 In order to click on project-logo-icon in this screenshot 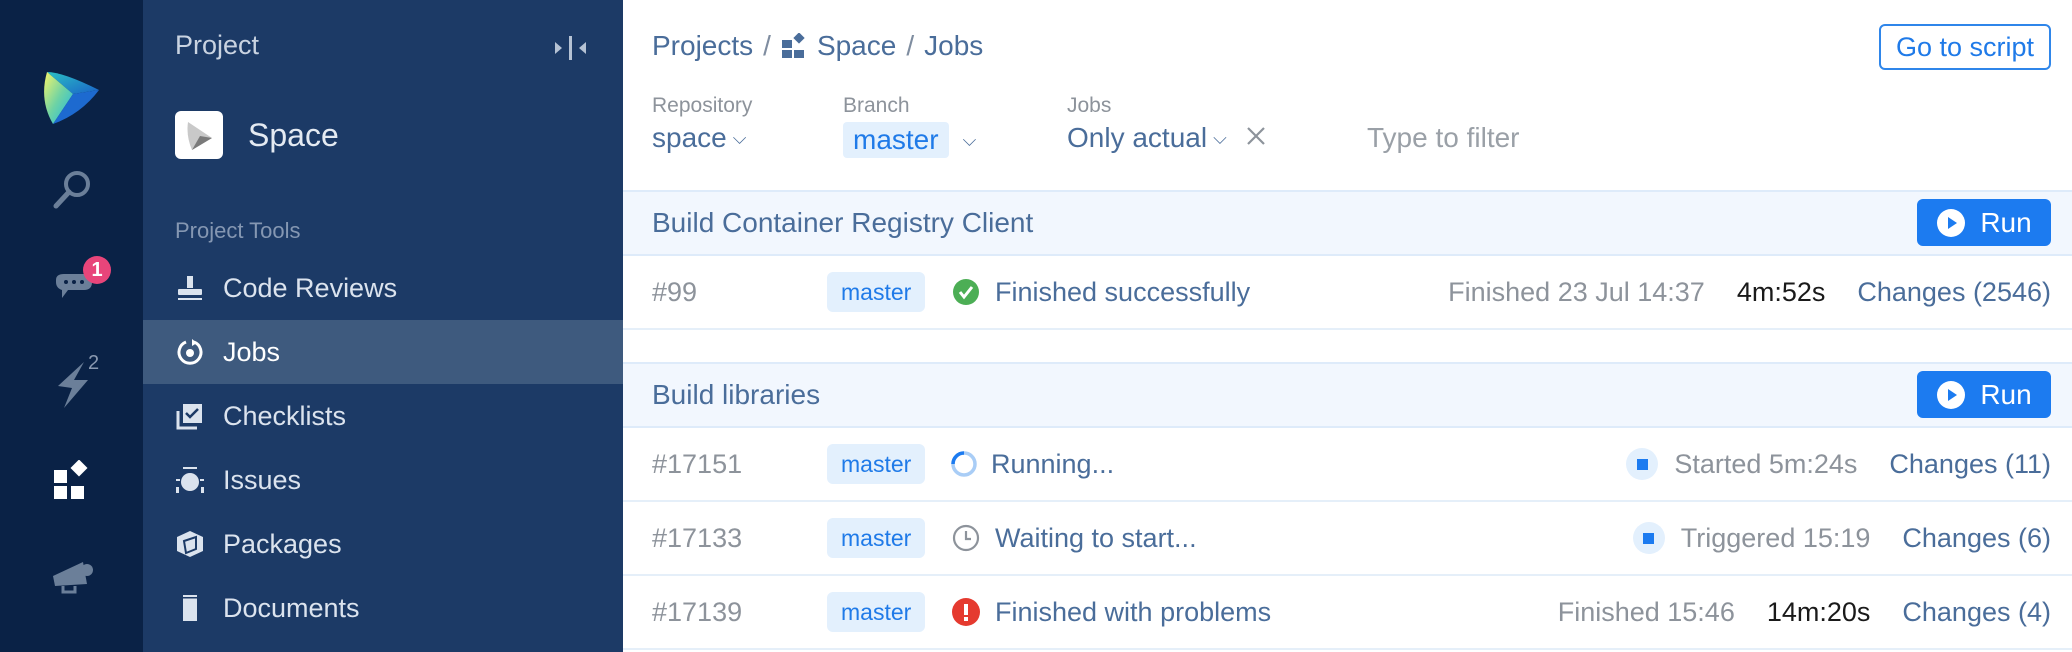, I will do `click(199, 135)`.